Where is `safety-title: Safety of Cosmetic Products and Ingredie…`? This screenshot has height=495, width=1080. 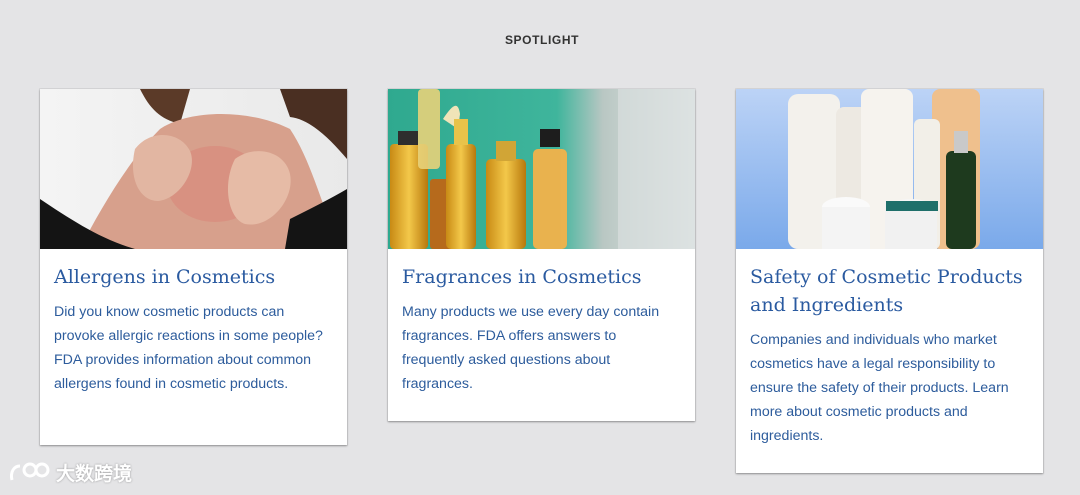
safety-title: Safety of Cosmetic Products and Ingredie… is located at coordinates (889, 291).